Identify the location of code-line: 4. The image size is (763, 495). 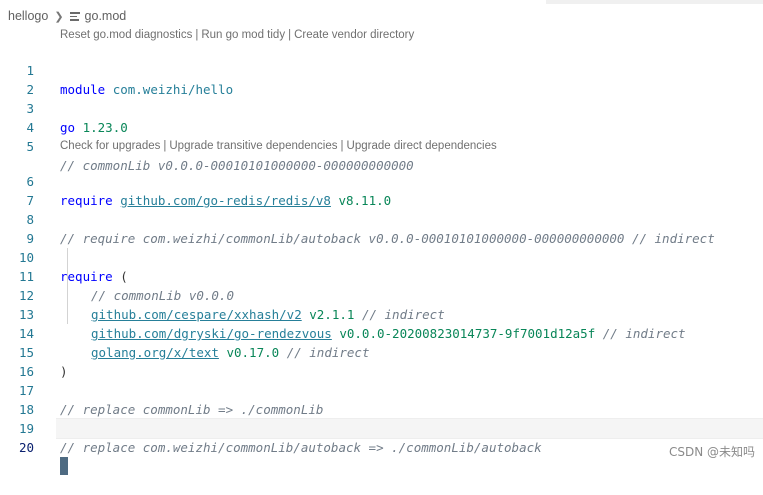
(381, 117).